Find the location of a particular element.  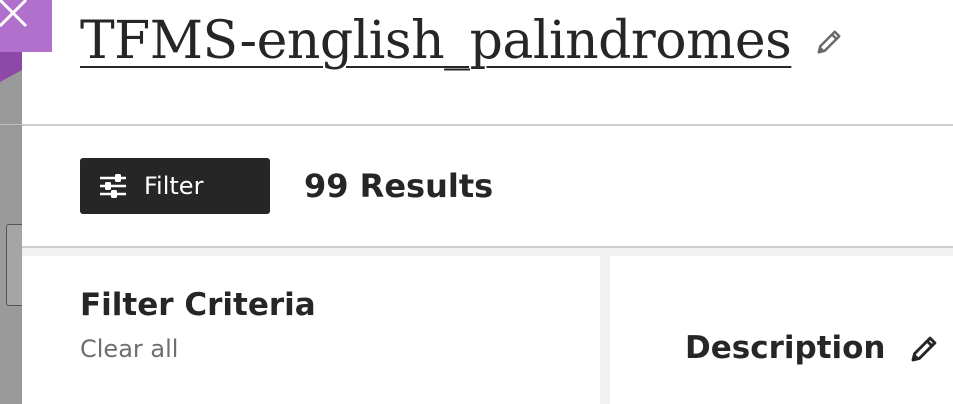

edit-title-button is located at coordinates (830, 41).